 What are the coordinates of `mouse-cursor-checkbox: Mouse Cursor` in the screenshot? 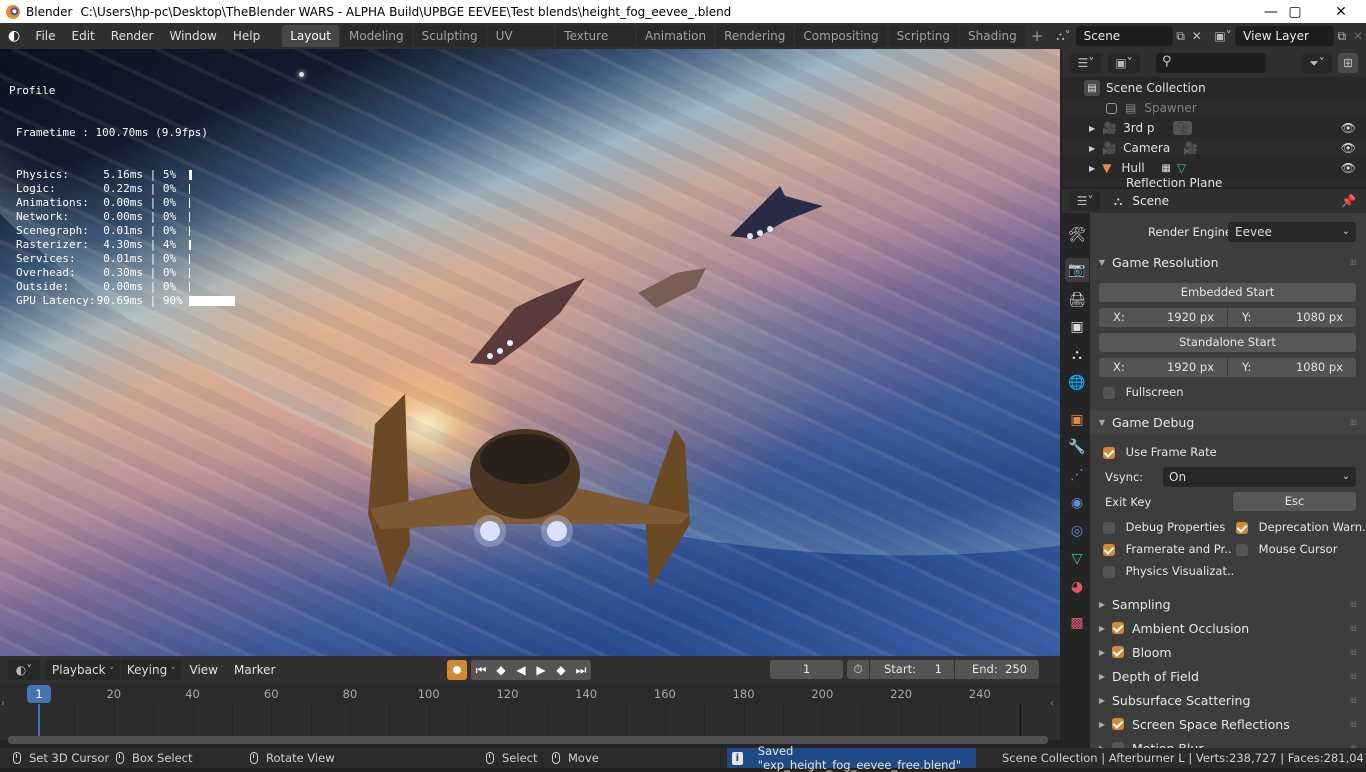 It's located at (1286, 549).